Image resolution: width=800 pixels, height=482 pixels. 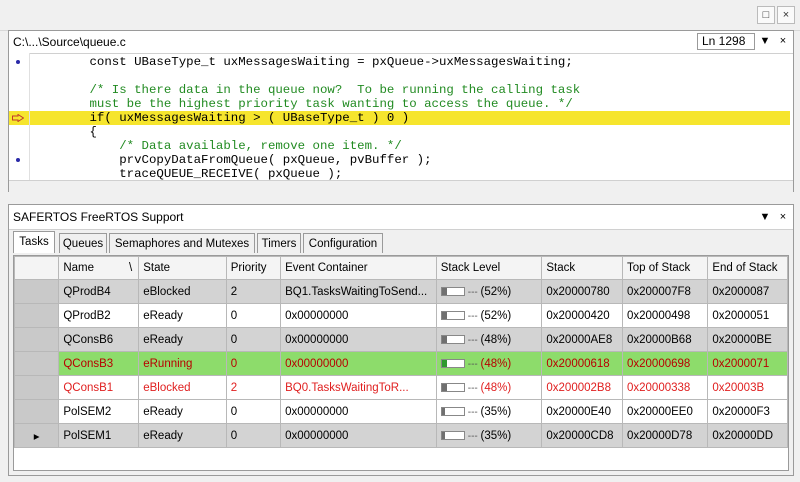 I want to click on code-line: /* Data available, remove one item. */, so click(x=410, y=146).